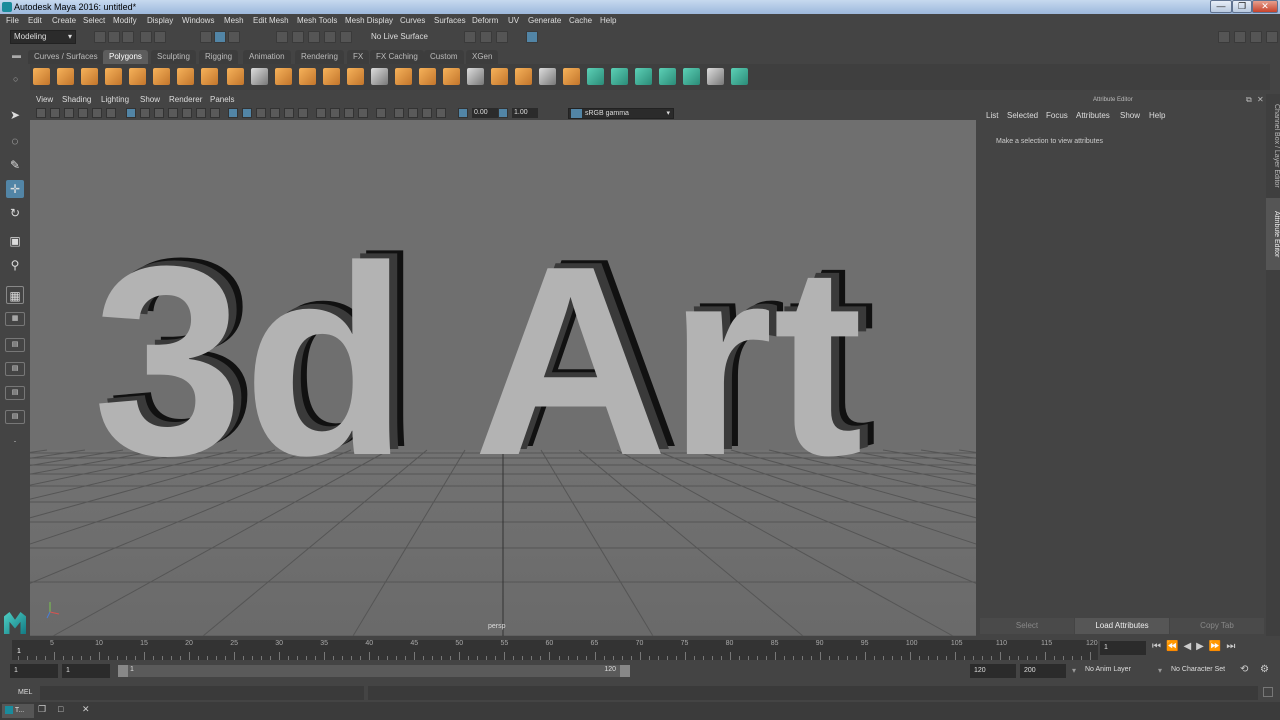 The image size is (1280, 720). I want to click on ae-menu-focus: Focus, so click(1057, 115).